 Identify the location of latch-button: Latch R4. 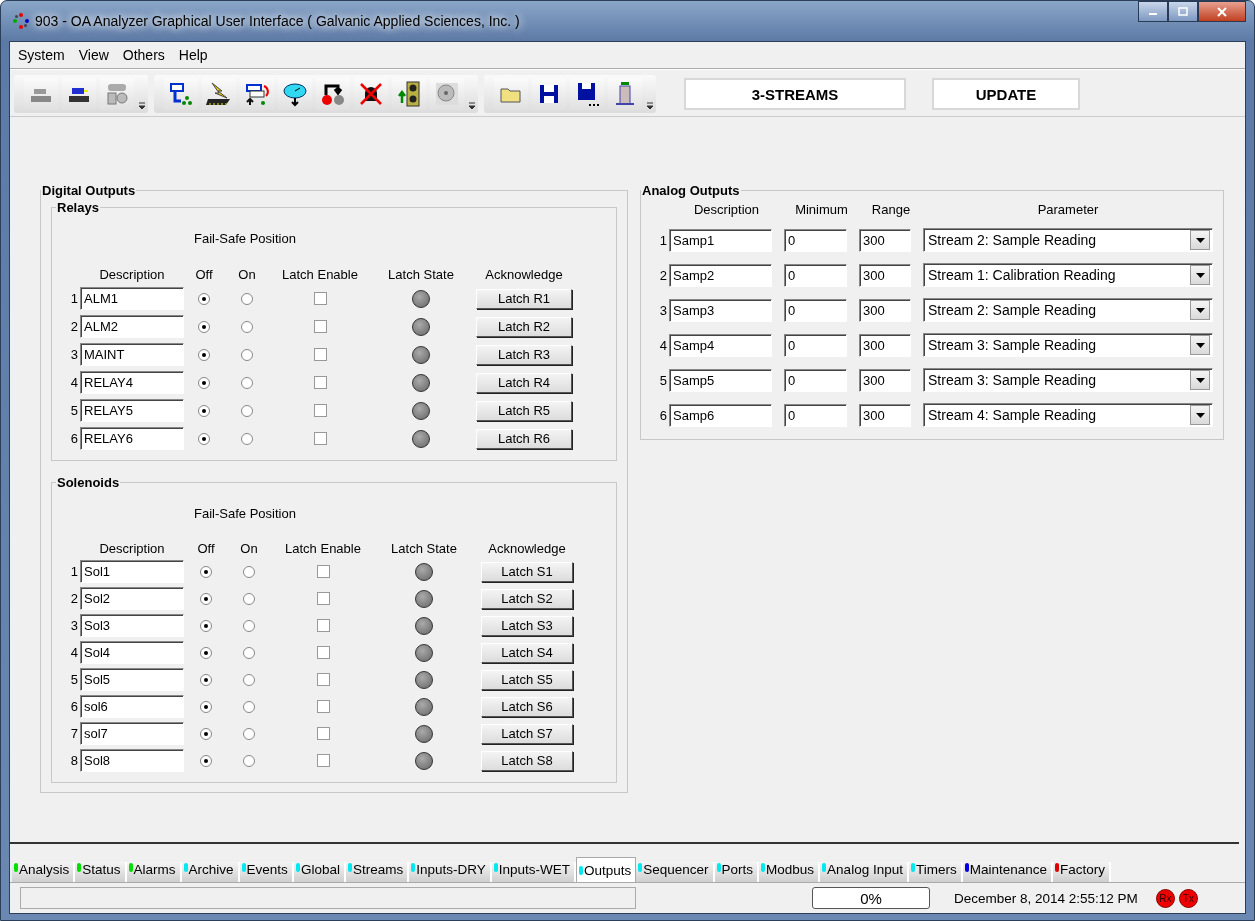
(524, 382).